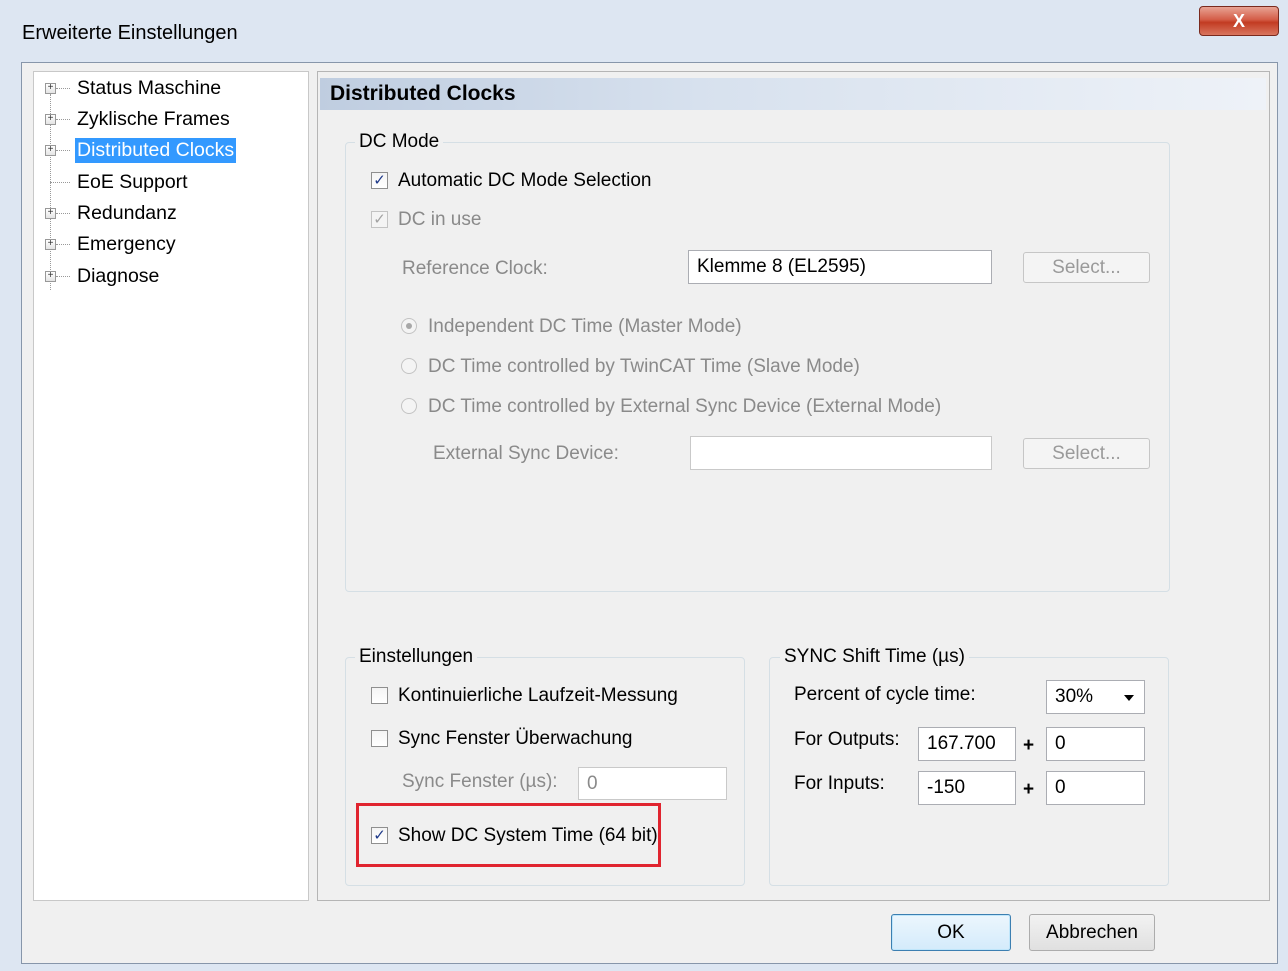 Image resolution: width=1288 pixels, height=971 pixels. What do you see at coordinates (1095, 744) in the screenshot?
I see `for-outputs-offset-field: 0` at bounding box center [1095, 744].